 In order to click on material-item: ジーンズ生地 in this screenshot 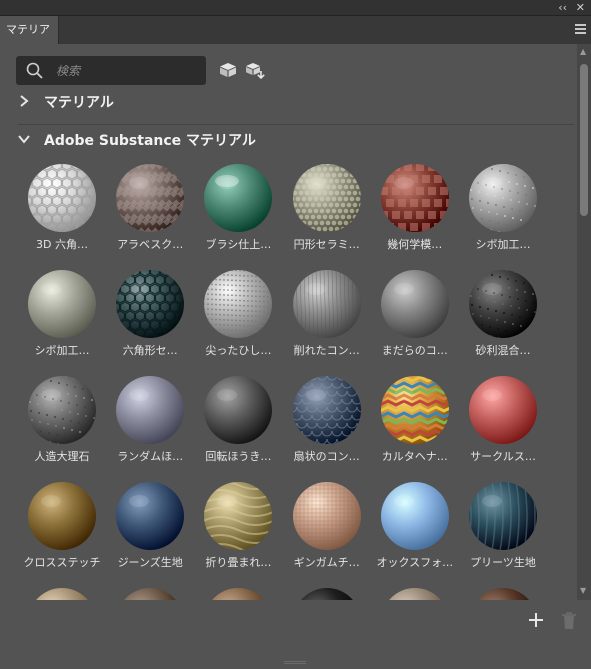, I will do `click(148, 529)`.